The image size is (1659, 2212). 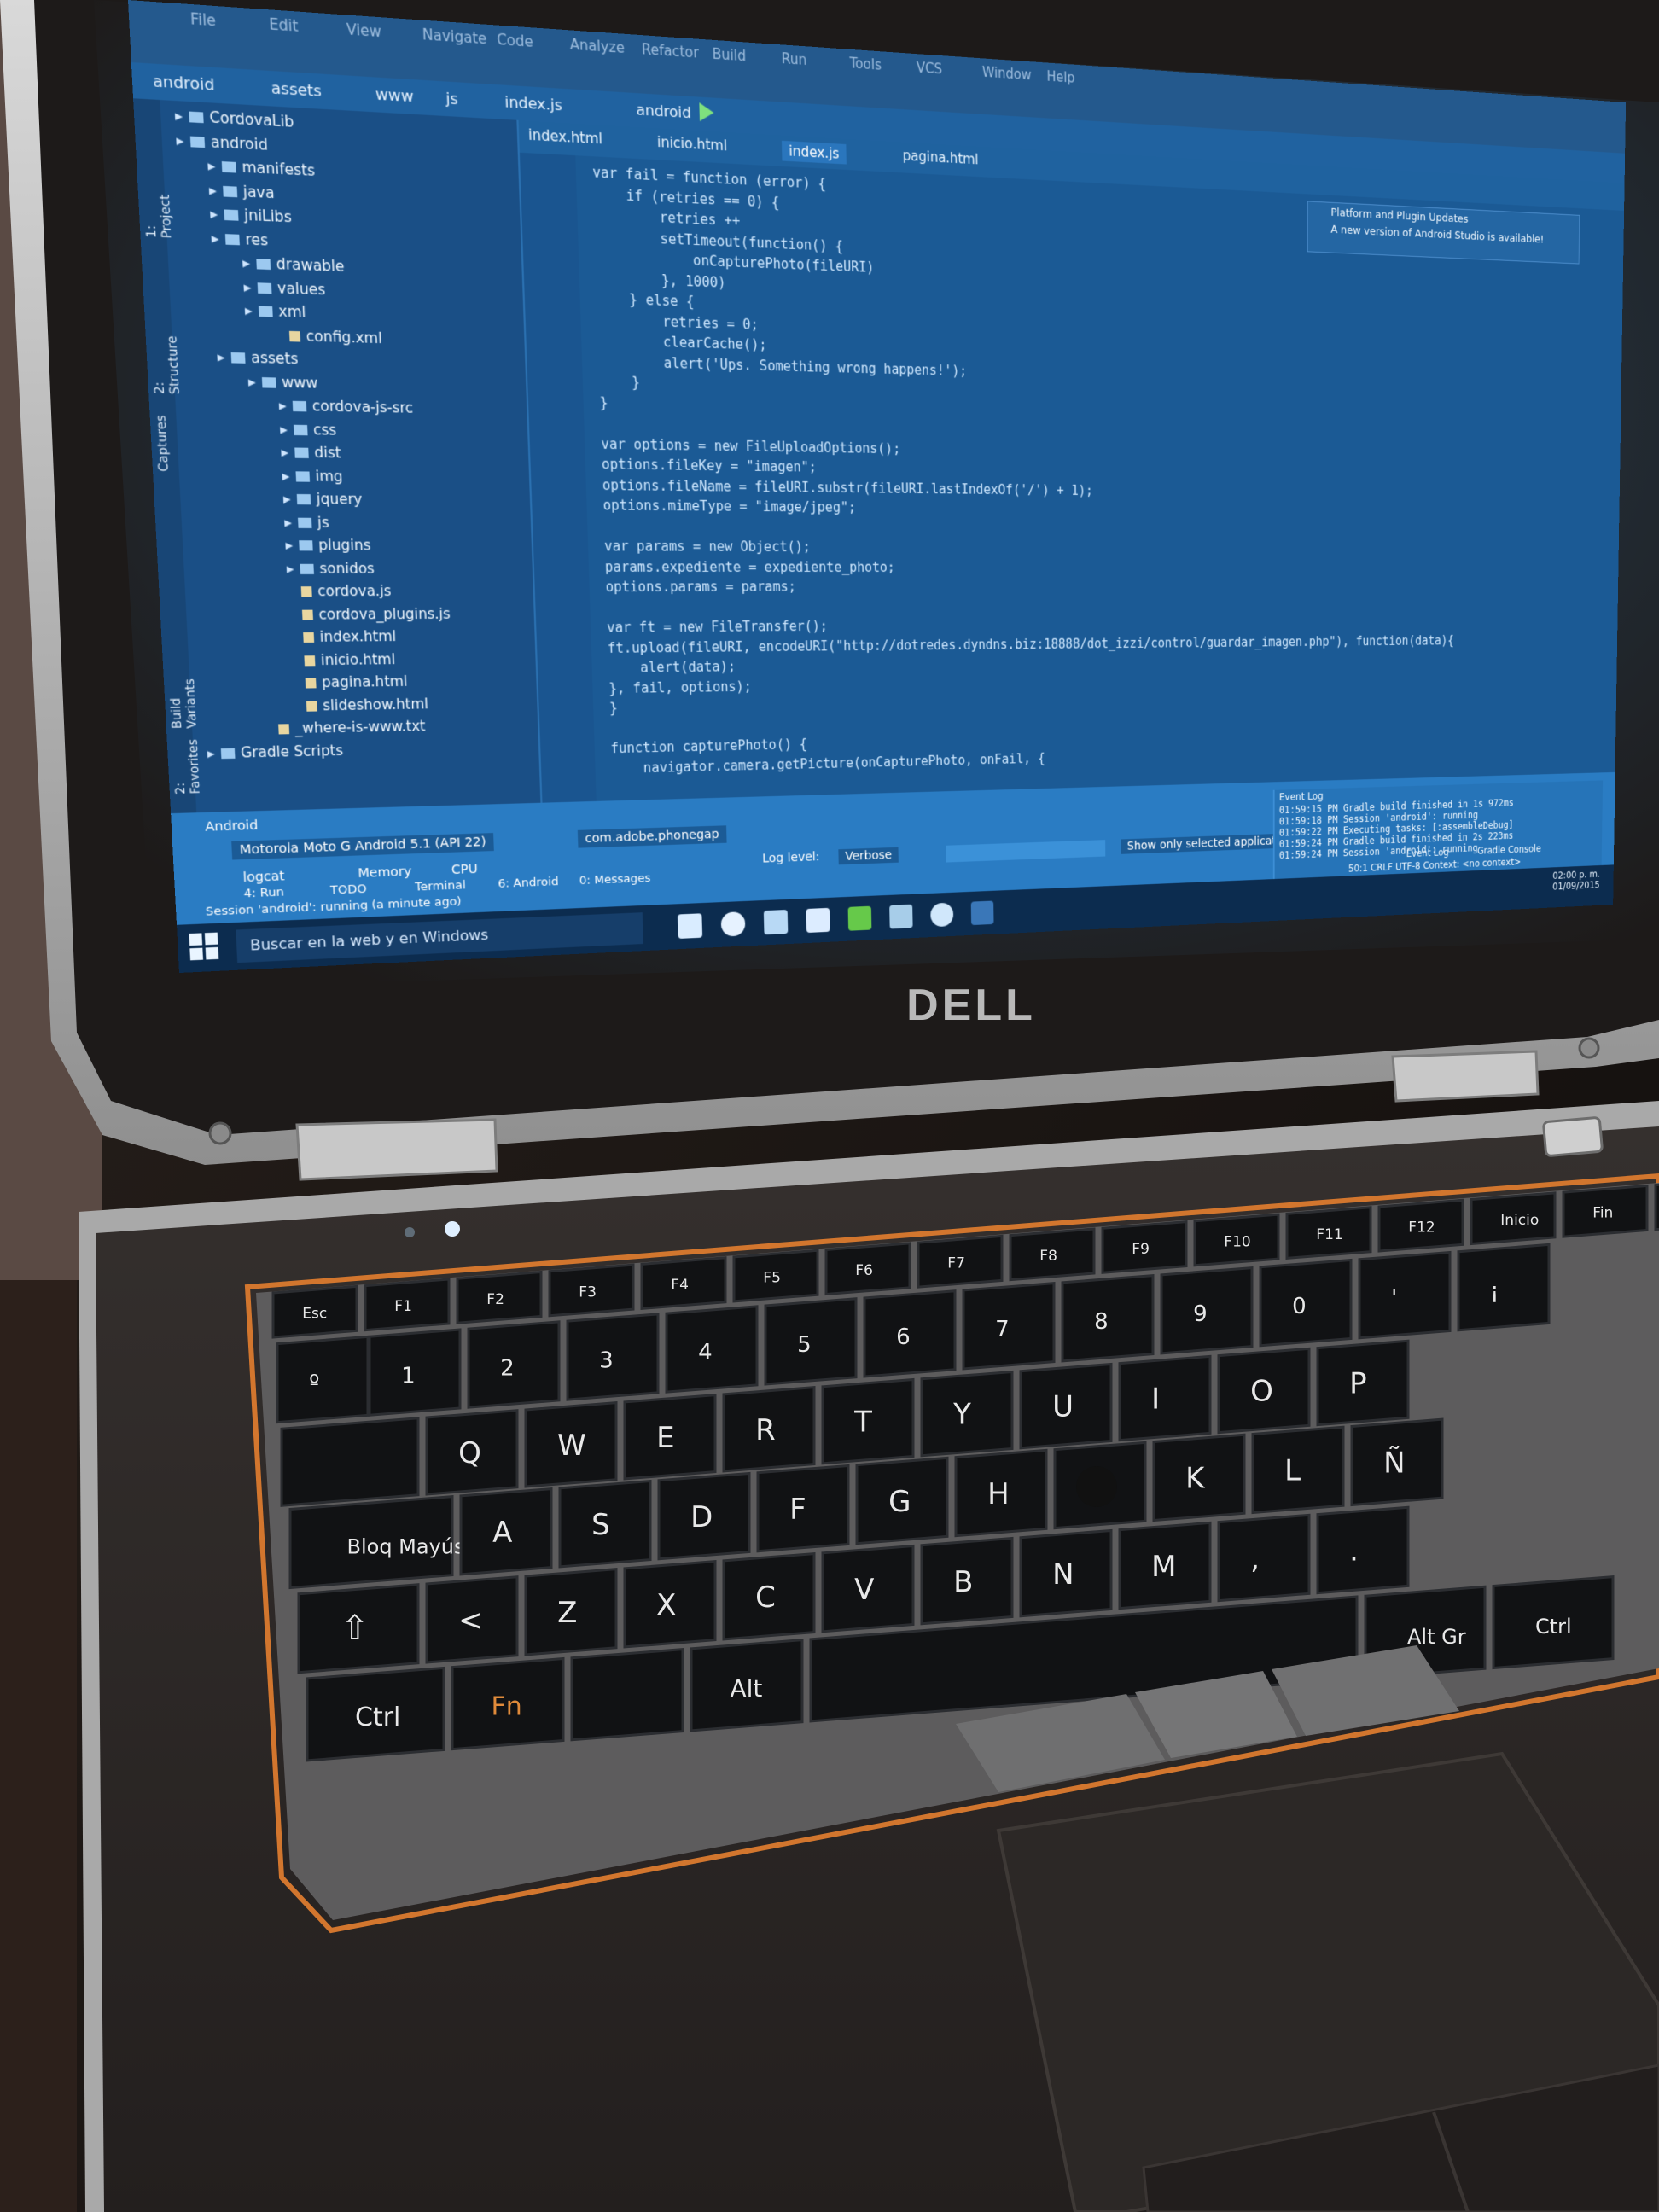 What do you see at coordinates (909, 1334) in the screenshot?
I see `key-num-6: 6` at bounding box center [909, 1334].